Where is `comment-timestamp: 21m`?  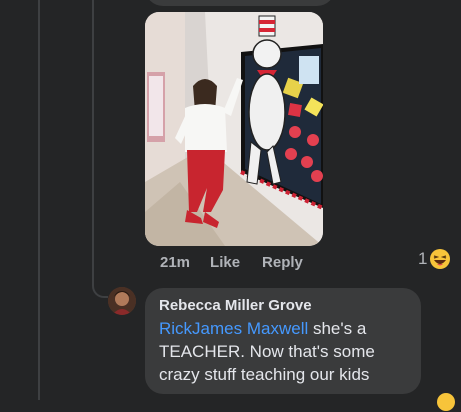
comment-timestamp: 21m is located at coordinates (175, 262).